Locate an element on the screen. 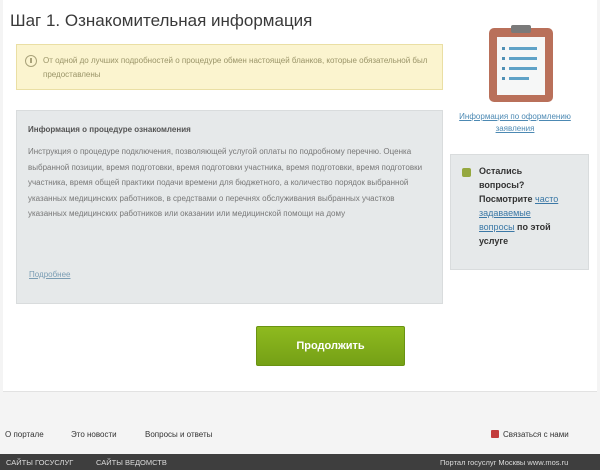 The image size is (600, 470). faq-link-3: вопросы is located at coordinates (497, 227).